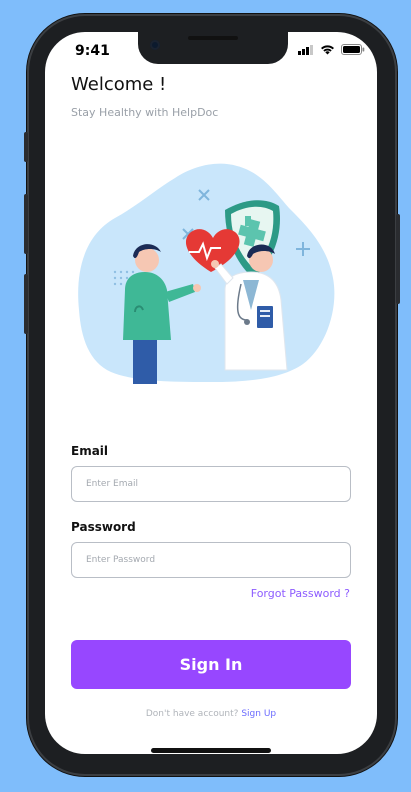 Image resolution: width=411 pixels, height=792 pixels. I want to click on notch, so click(213, 48).